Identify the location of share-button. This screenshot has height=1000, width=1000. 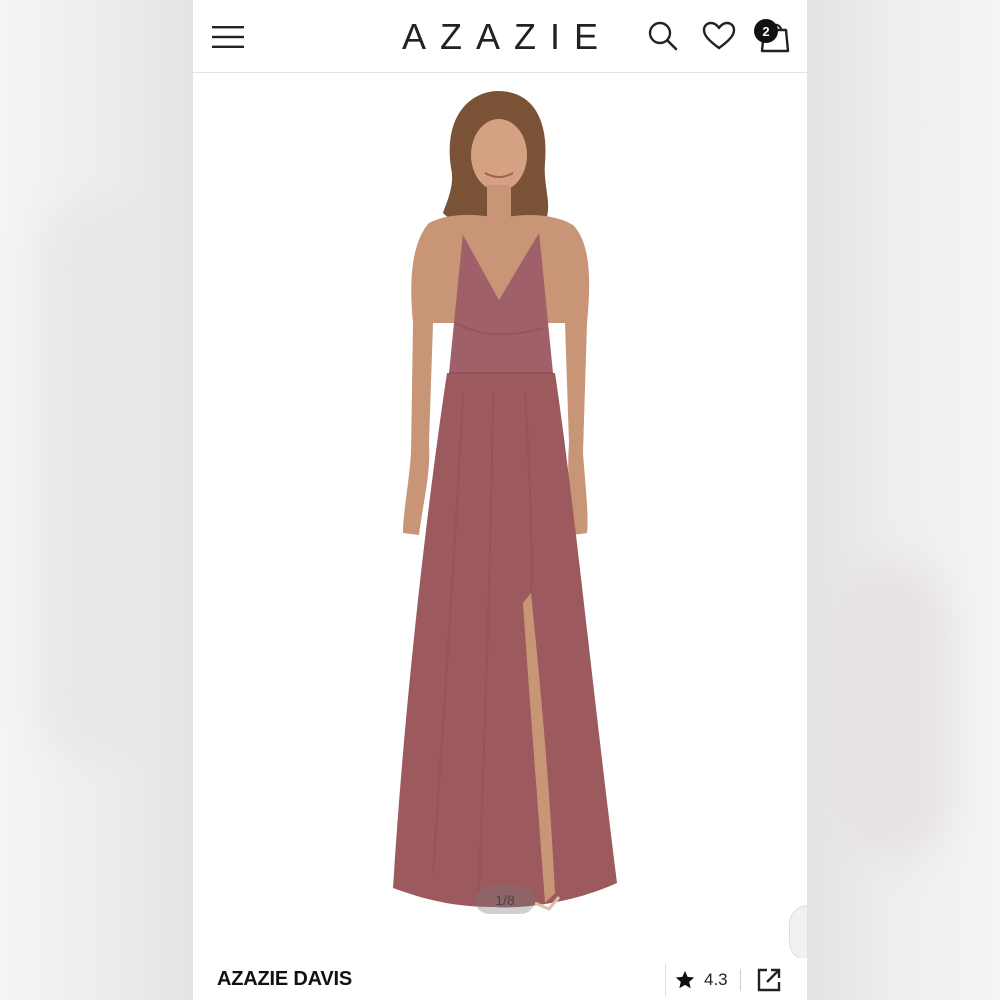
(769, 980).